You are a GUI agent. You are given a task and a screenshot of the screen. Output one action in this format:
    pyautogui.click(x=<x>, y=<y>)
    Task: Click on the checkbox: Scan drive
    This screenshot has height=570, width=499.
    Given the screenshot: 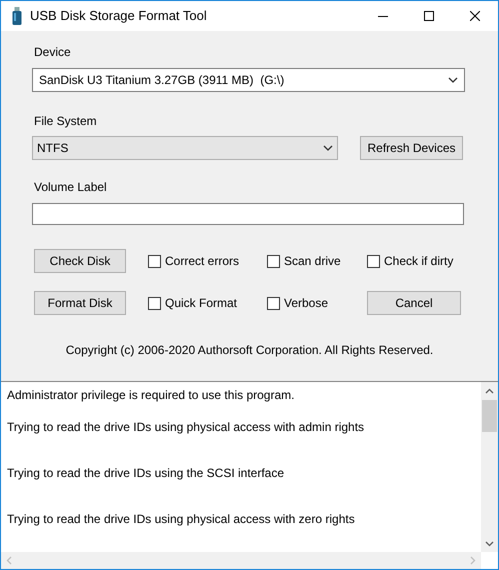 What is the action you would take?
    pyautogui.click(x=317, y=261)
    